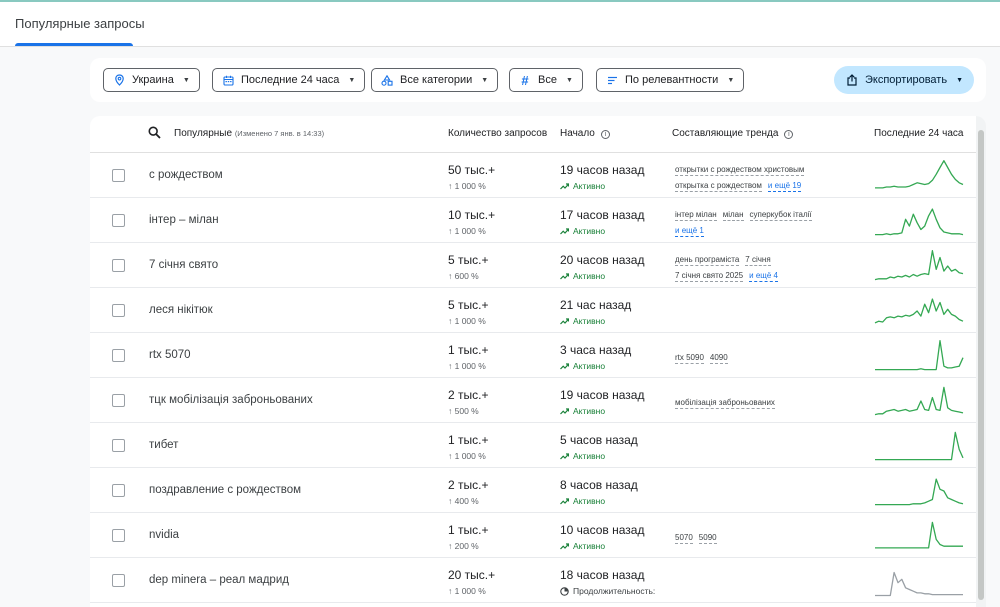 This screenshot has width=1000, height=607. I want to click on search-volume: 50 тыс.+, so click(472, 170).